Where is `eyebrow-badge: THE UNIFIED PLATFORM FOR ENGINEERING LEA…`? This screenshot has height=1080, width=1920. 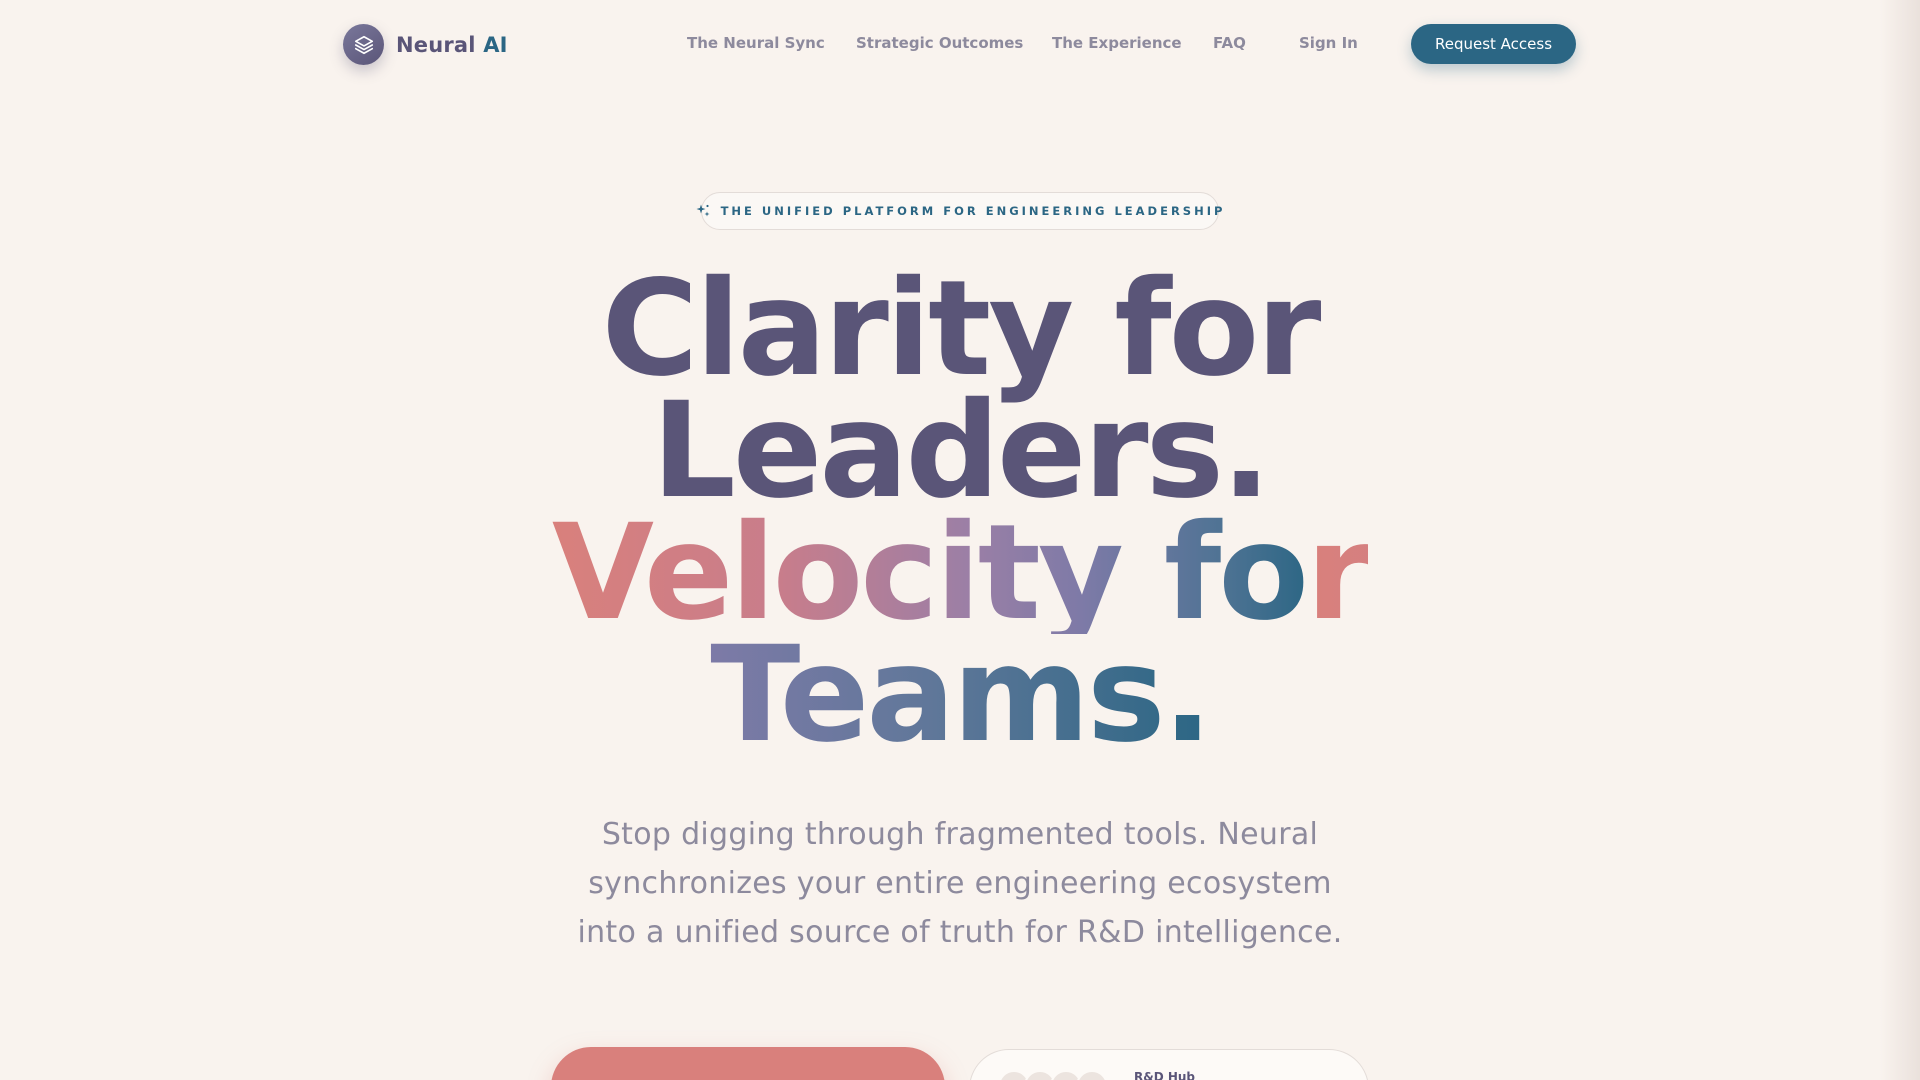 eyebrow-badge: THE UNIFIED PLATFORM FOR ENGINEERING LEA… is located at coordinates (959, 211).